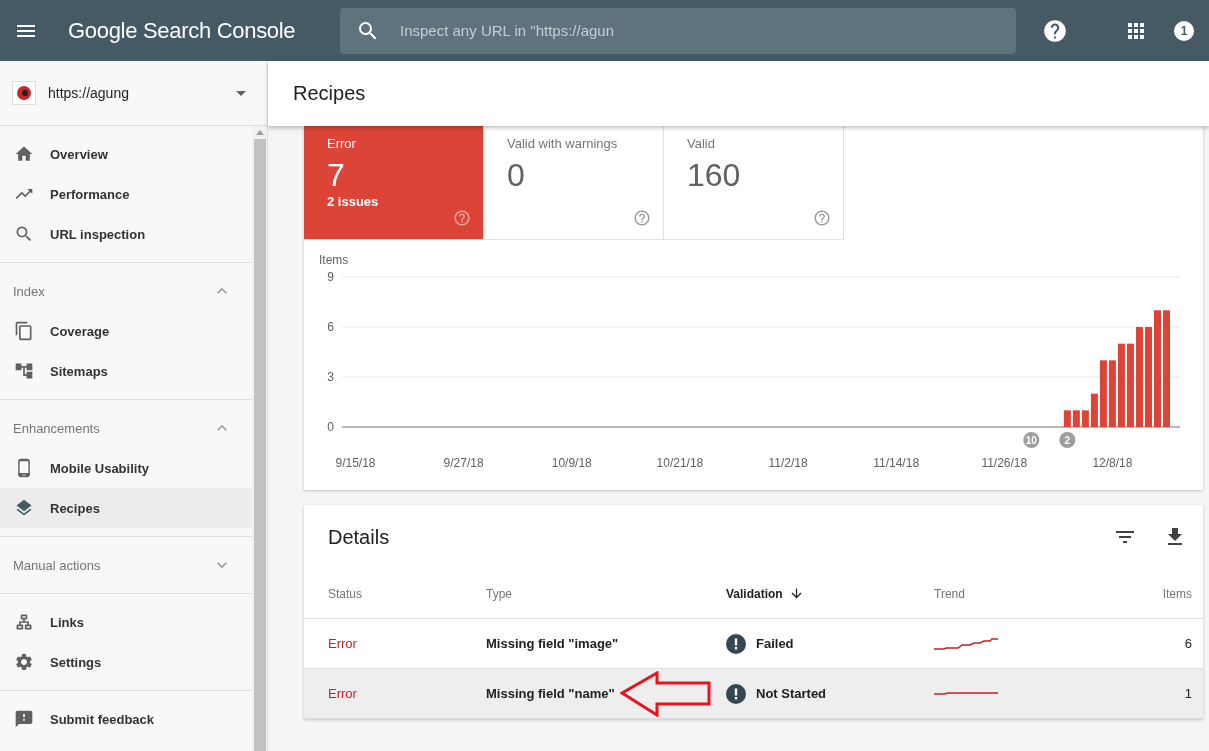 This screenshot has width=1209, height=751. What do you see at coordinates (126, 662) in the screenshot?
I see `nav-item: Settings` at bounding box center [126, 662].